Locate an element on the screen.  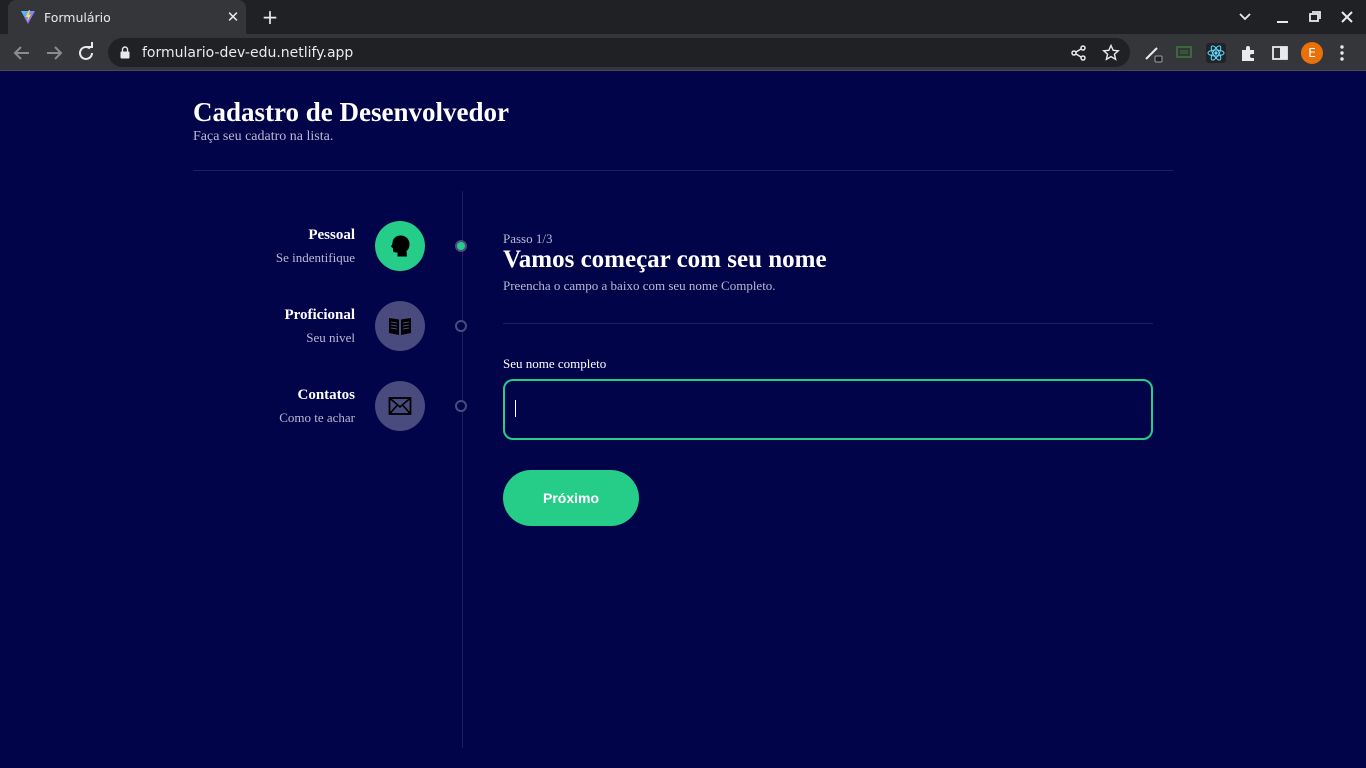
step-counter: Passo 1/3 is located at coordinates (528, 238).